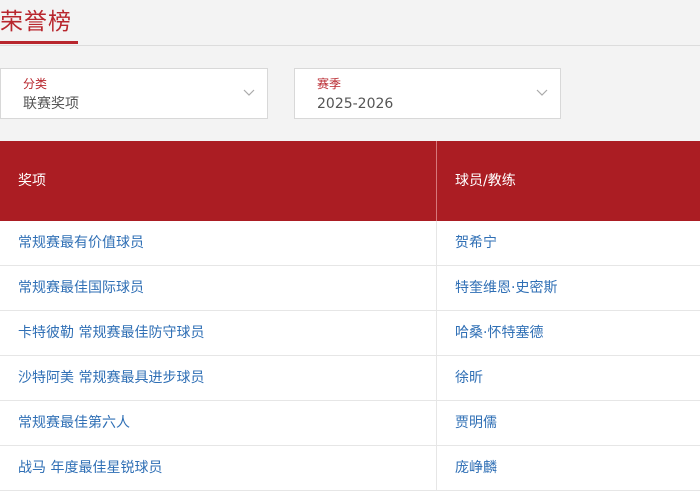 Image resolution: width=700 pixels, height=492 pixels. I want to click on winner-link: 徐昕, so click(469, 378).